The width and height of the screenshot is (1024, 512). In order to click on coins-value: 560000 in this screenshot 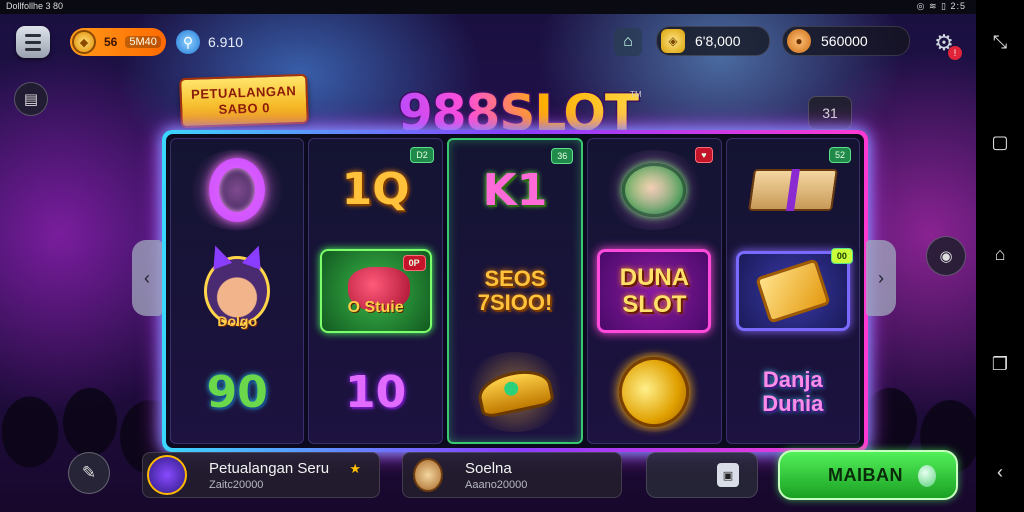, I will do `click(844, 41)`.